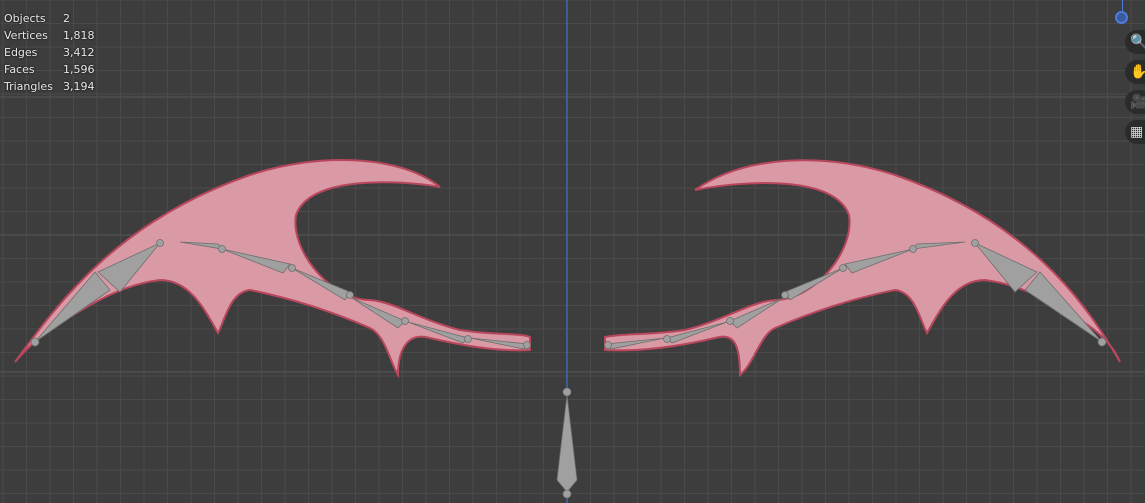 This screenshot has height=503, width=1145. I want to click on zoom-button: 🔍, so click(1135, 42).